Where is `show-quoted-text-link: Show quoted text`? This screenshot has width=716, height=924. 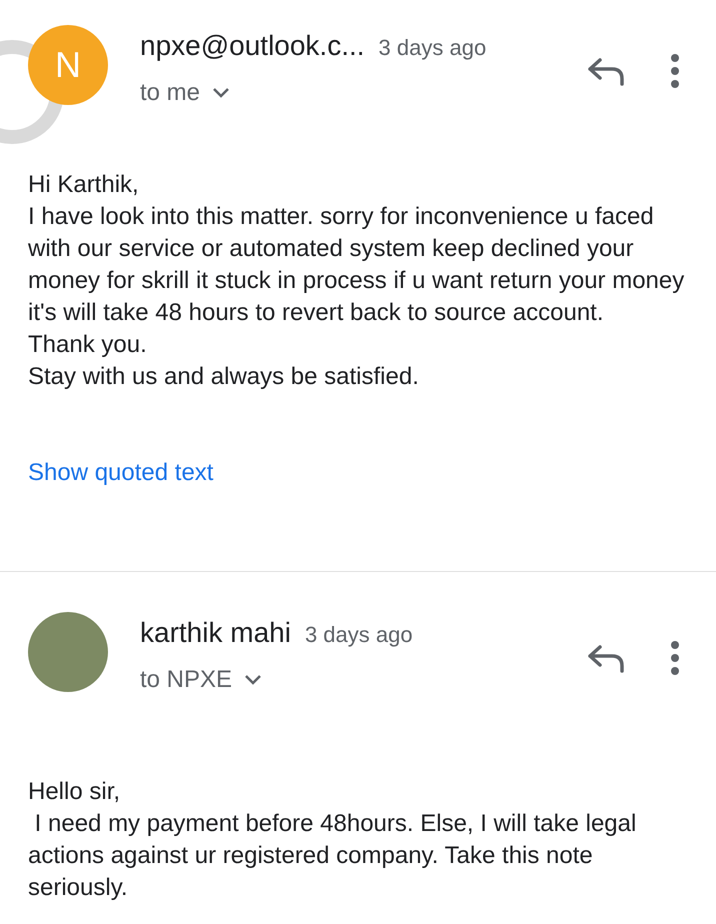
show-quoted-text-link: Show quoted text is located at coordinates (121, 472).